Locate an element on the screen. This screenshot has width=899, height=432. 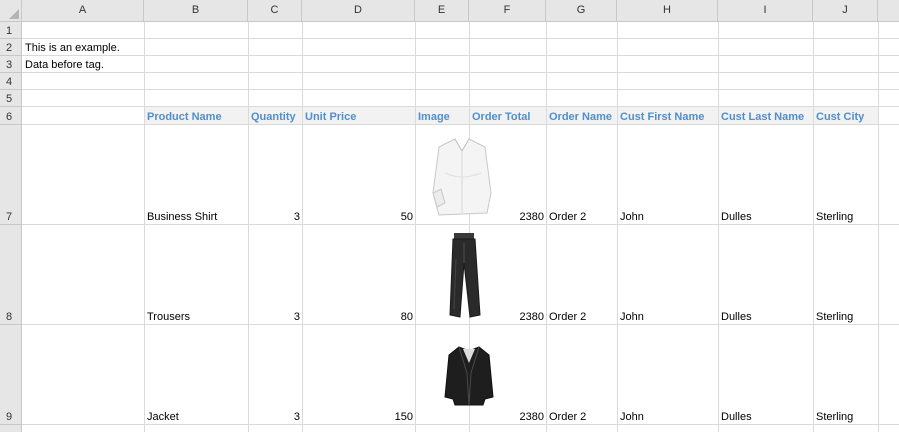
column-header-b: B is located at coordinates (196, 11).